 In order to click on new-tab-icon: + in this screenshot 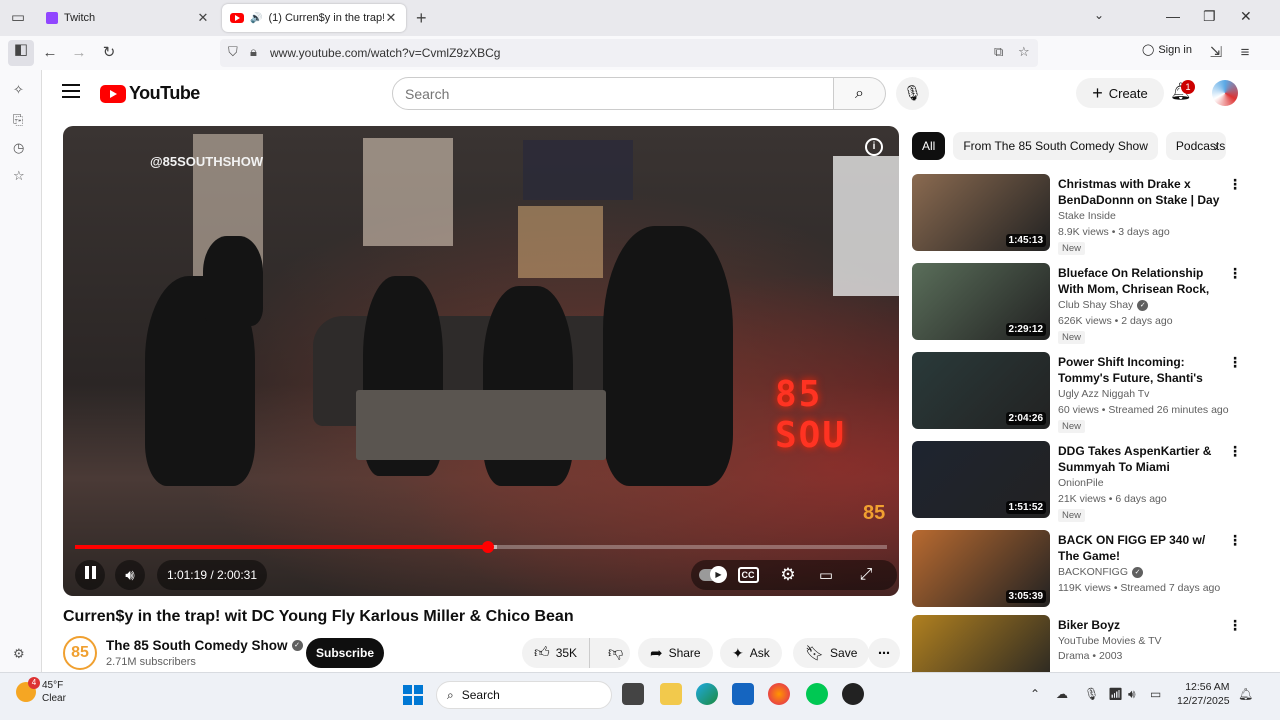, I will do `click(421, 18)`.